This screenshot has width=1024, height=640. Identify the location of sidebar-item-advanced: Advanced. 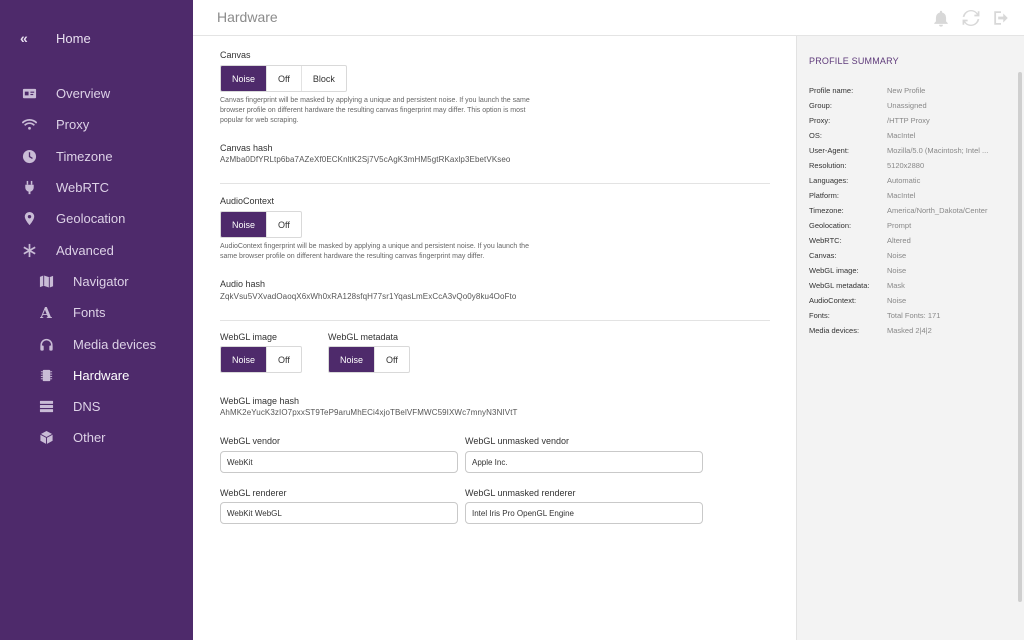
(96, 249).